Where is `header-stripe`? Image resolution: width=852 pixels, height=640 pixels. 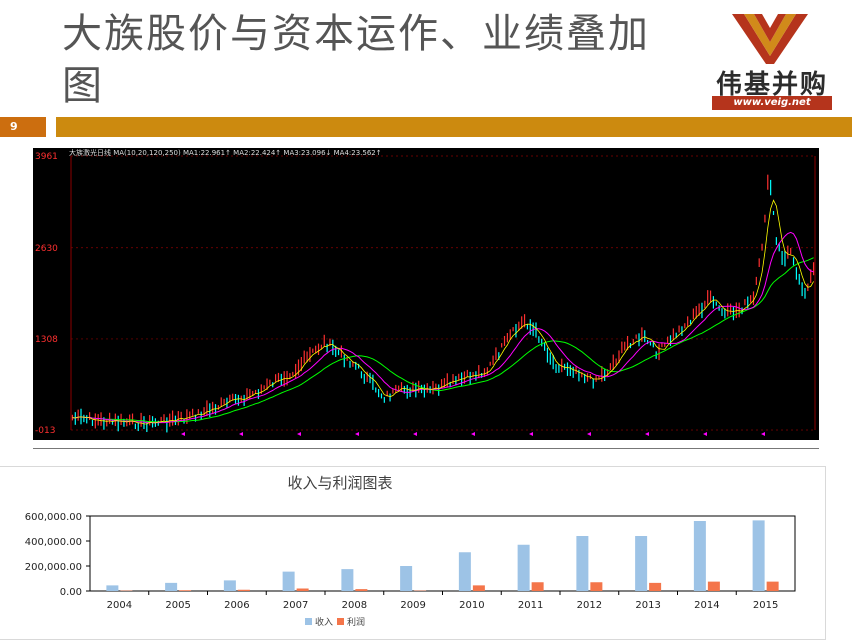 header-stripe is located at coordinates (454, 127).